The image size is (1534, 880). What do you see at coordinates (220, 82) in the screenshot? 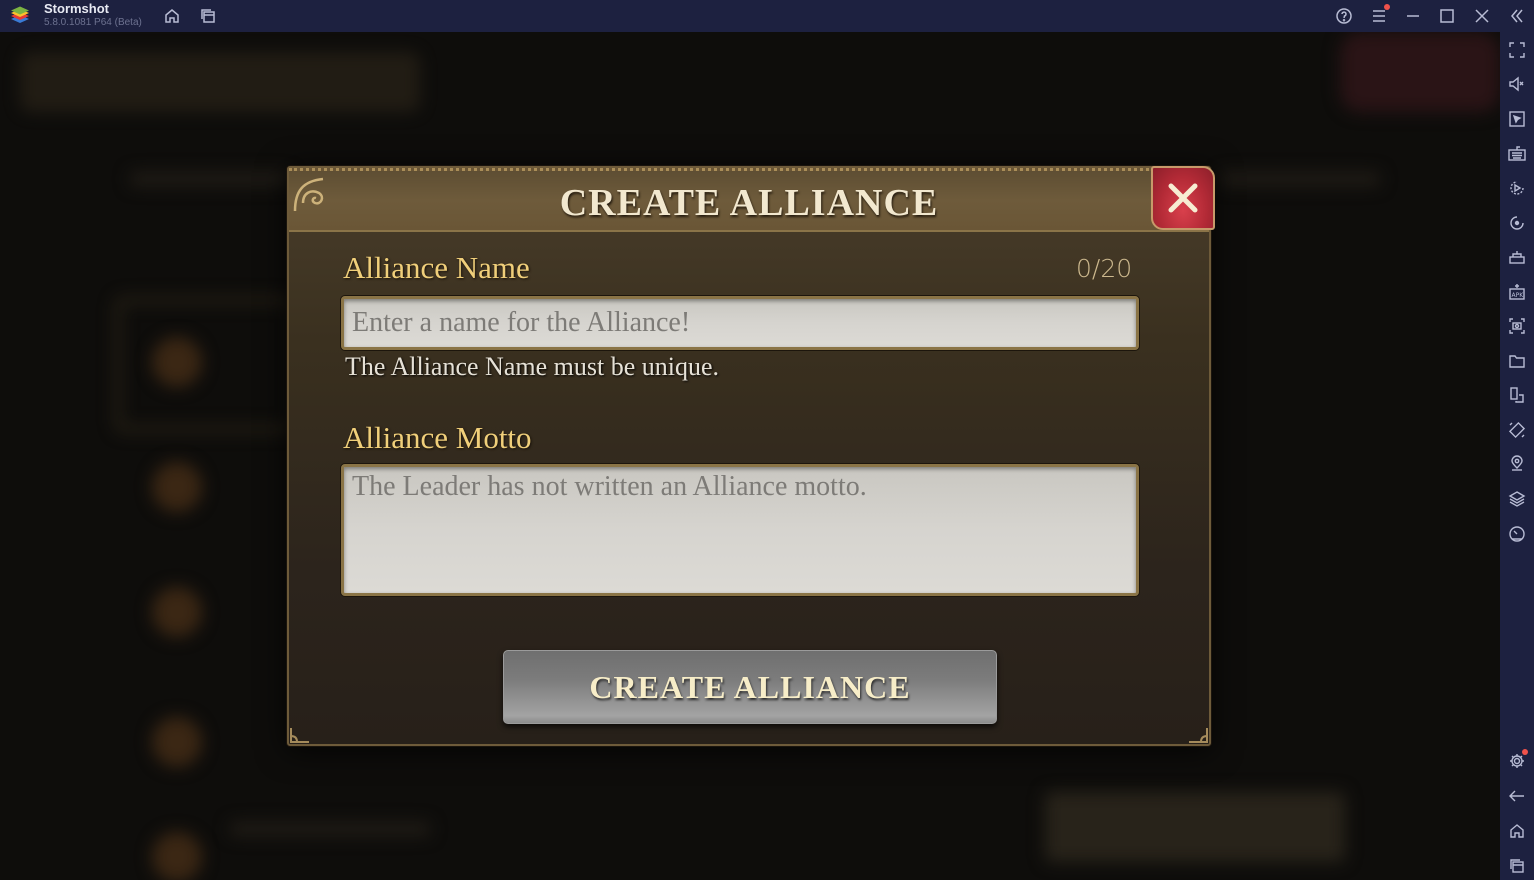
I see `background-title-blurred` at bounding box center [220, 82].